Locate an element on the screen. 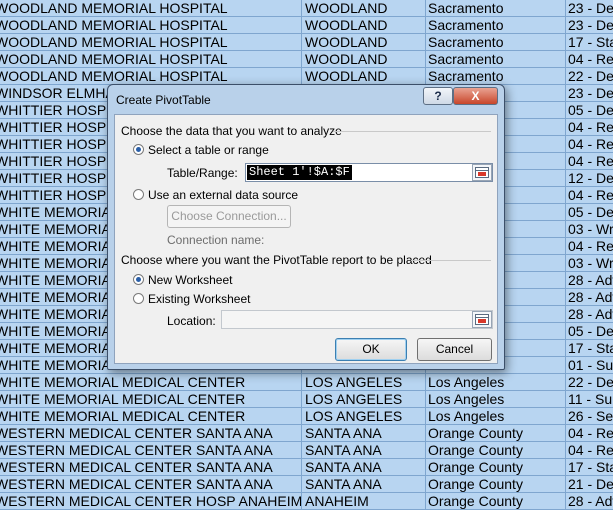 The height and width of the screenshot is (514, 613). select-table-radio is located at coordinates (138, 149).